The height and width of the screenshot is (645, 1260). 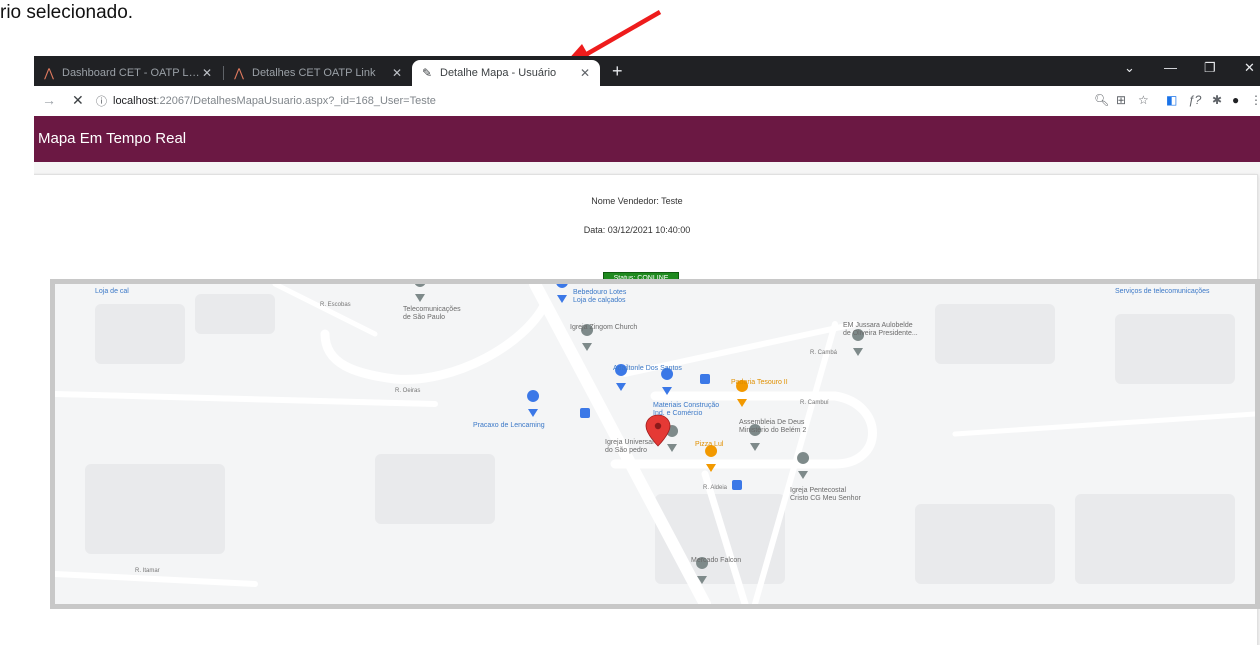 What do you see at coordinates (1194, 100) in the screenshot?
I see `formula-extension-icon: ƒ?` at bounding box center [1194, 100].